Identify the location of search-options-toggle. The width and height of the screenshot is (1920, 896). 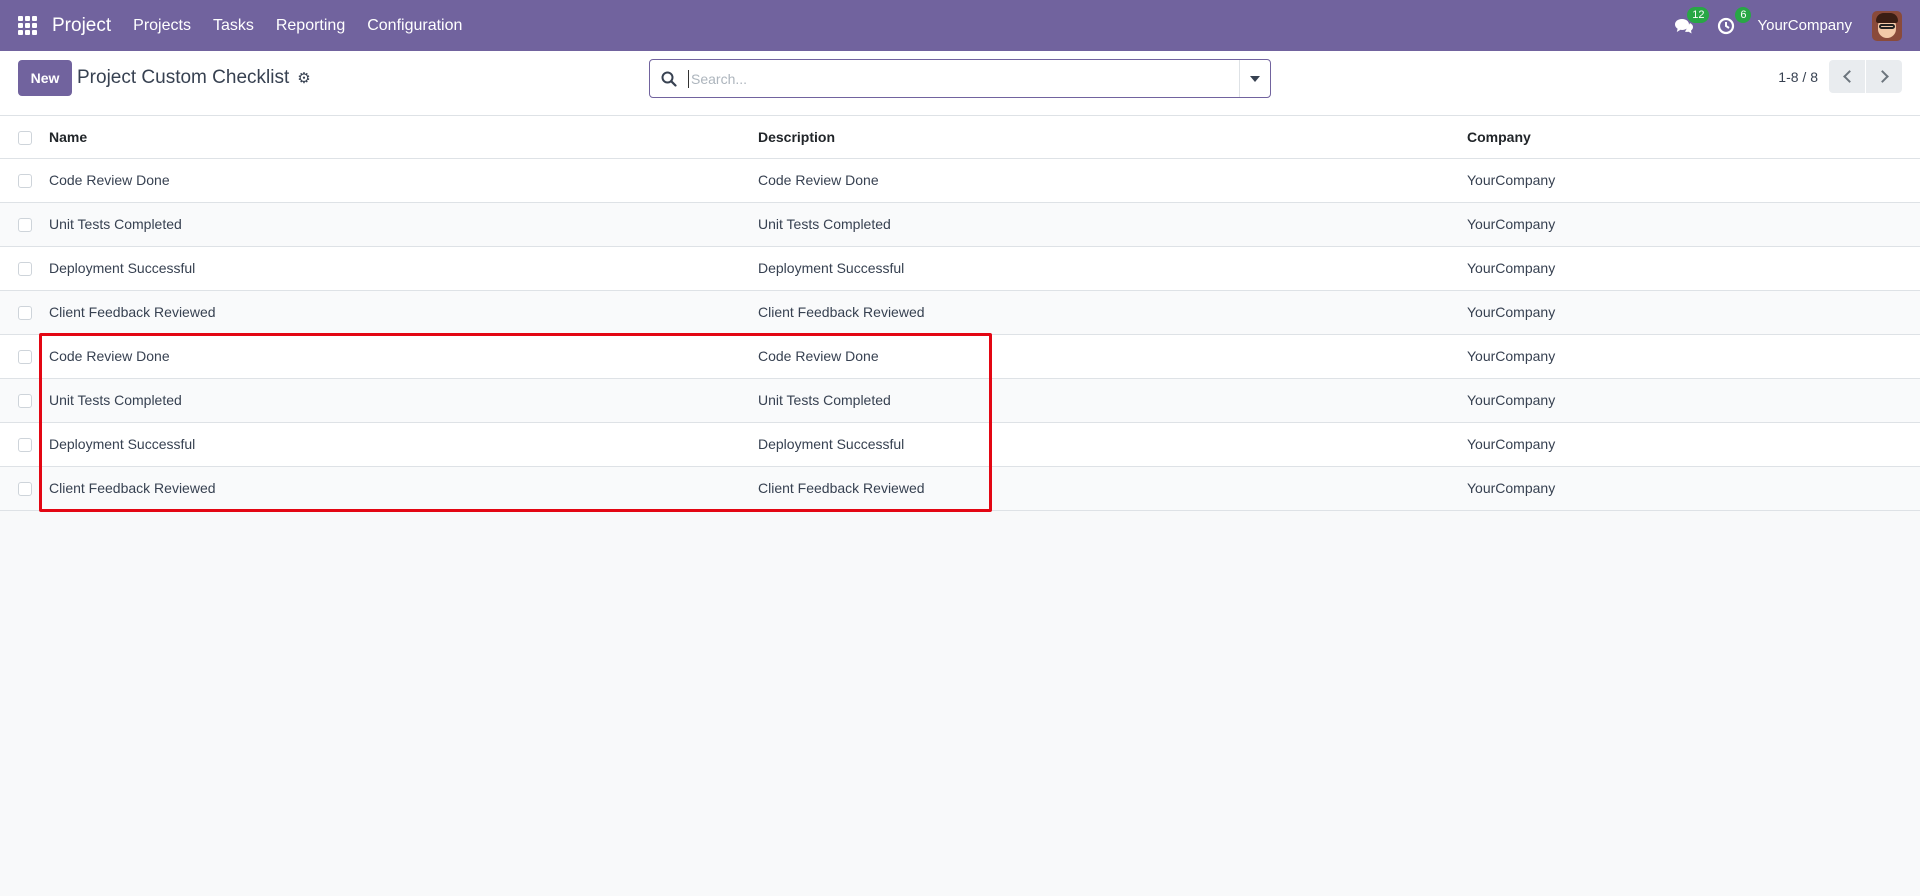
(1254, 78).